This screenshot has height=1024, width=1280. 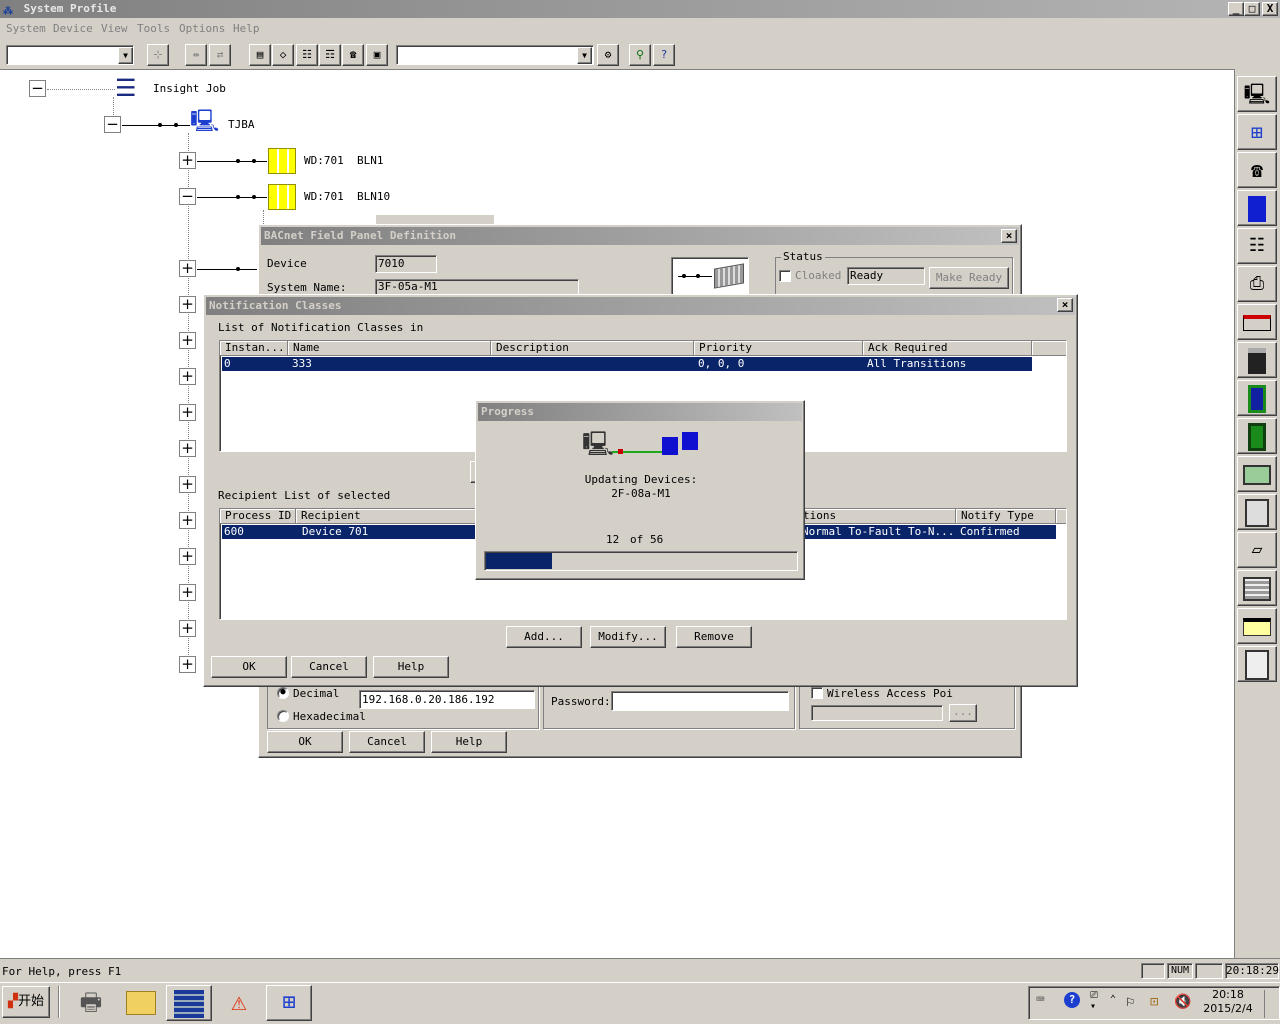 I want to click on password-field, so click(x=700, y=701).